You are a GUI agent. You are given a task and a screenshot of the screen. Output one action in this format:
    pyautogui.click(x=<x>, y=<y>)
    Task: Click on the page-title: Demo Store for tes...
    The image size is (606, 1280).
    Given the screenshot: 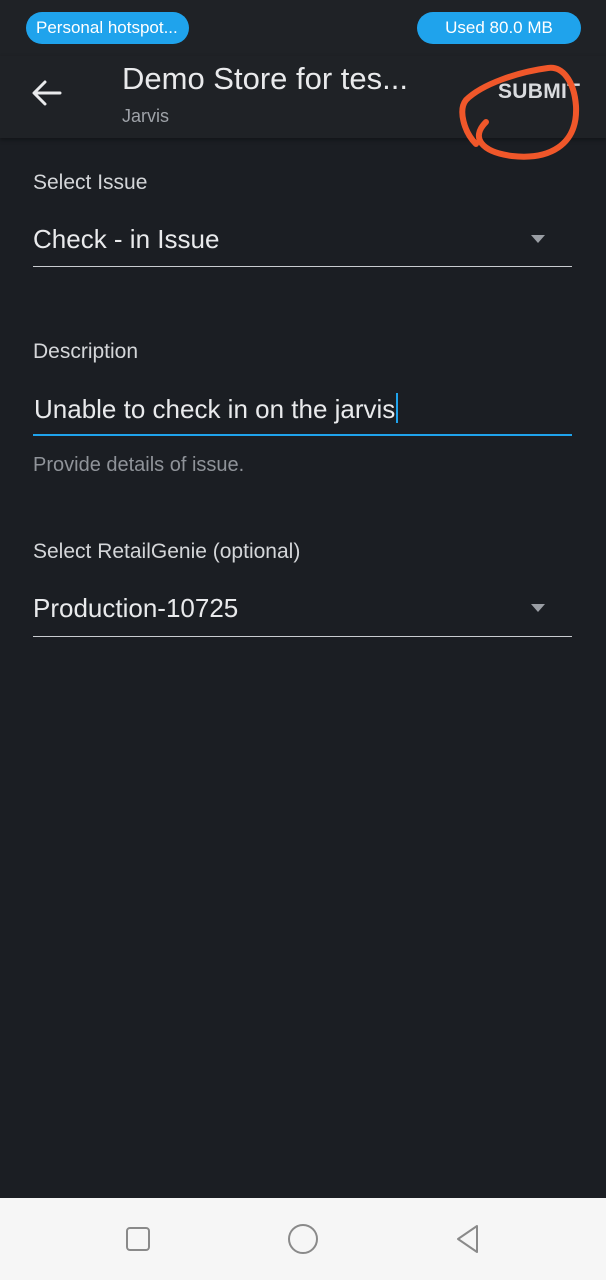 What is the action you would take?
    pyautogui.click(x=265, y=78)
    